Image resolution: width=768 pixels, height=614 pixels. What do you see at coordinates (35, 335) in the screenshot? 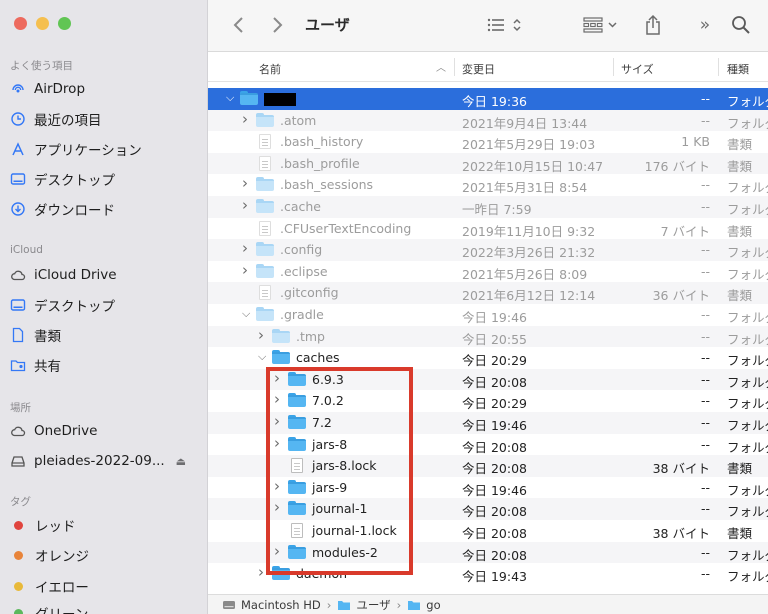
I see `sidebar-item-documents: 書類` at bounding box center [35, 335].